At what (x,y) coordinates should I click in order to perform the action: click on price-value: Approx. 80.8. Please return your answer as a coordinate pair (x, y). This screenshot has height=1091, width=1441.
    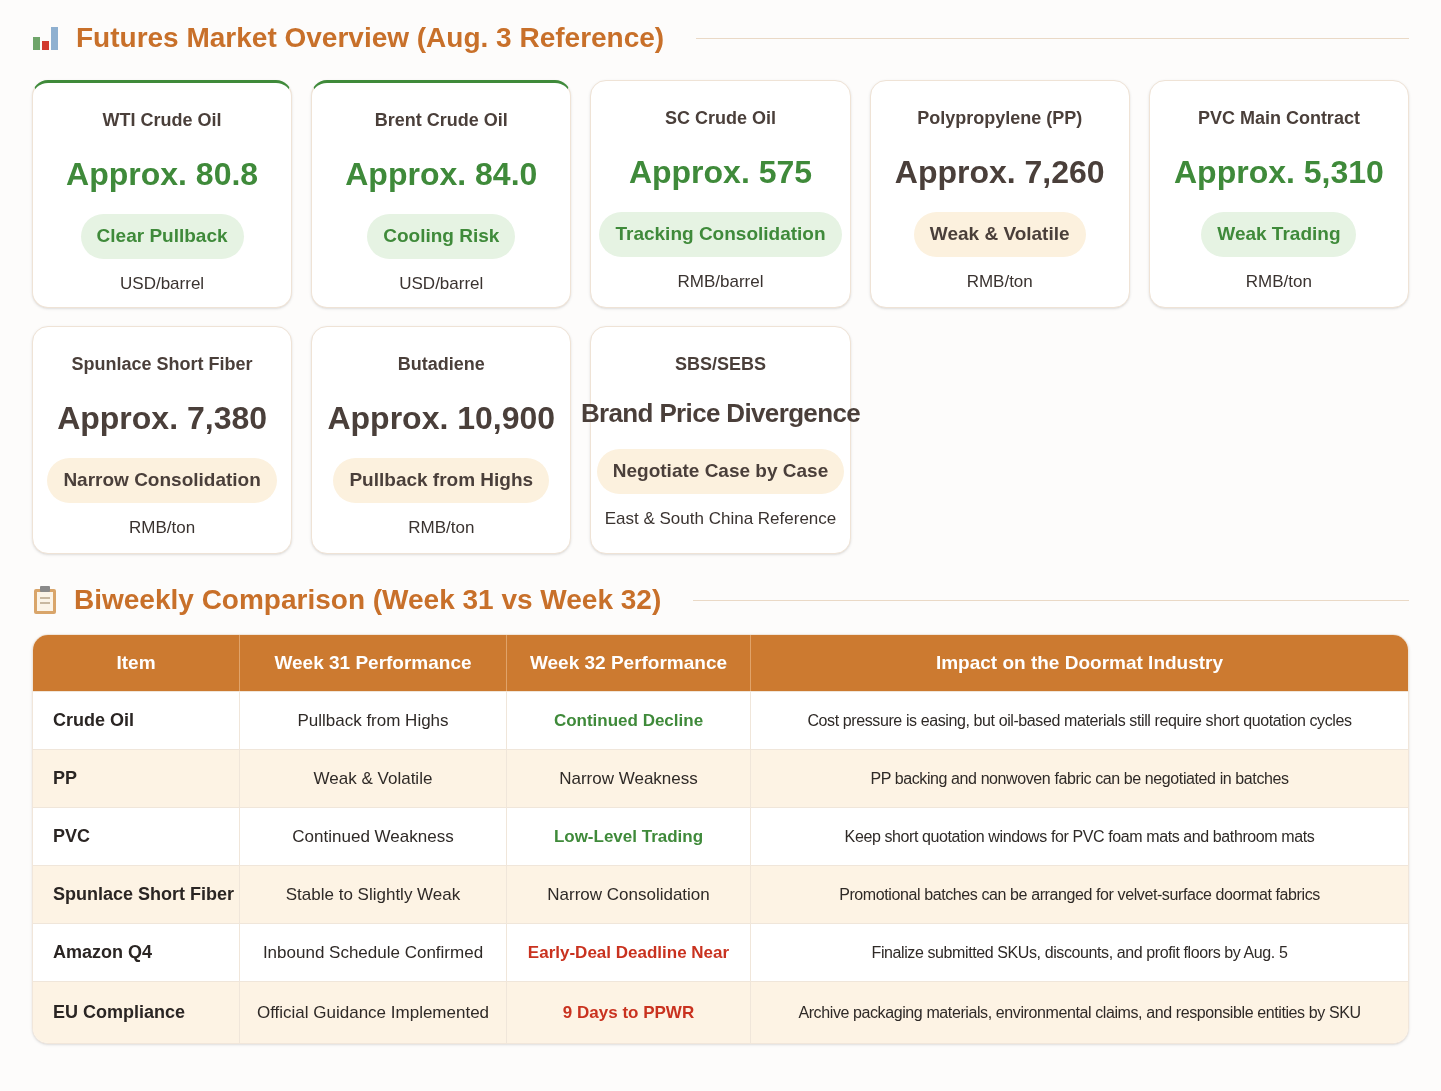
    Looking at the image, I should click on (162, 174).